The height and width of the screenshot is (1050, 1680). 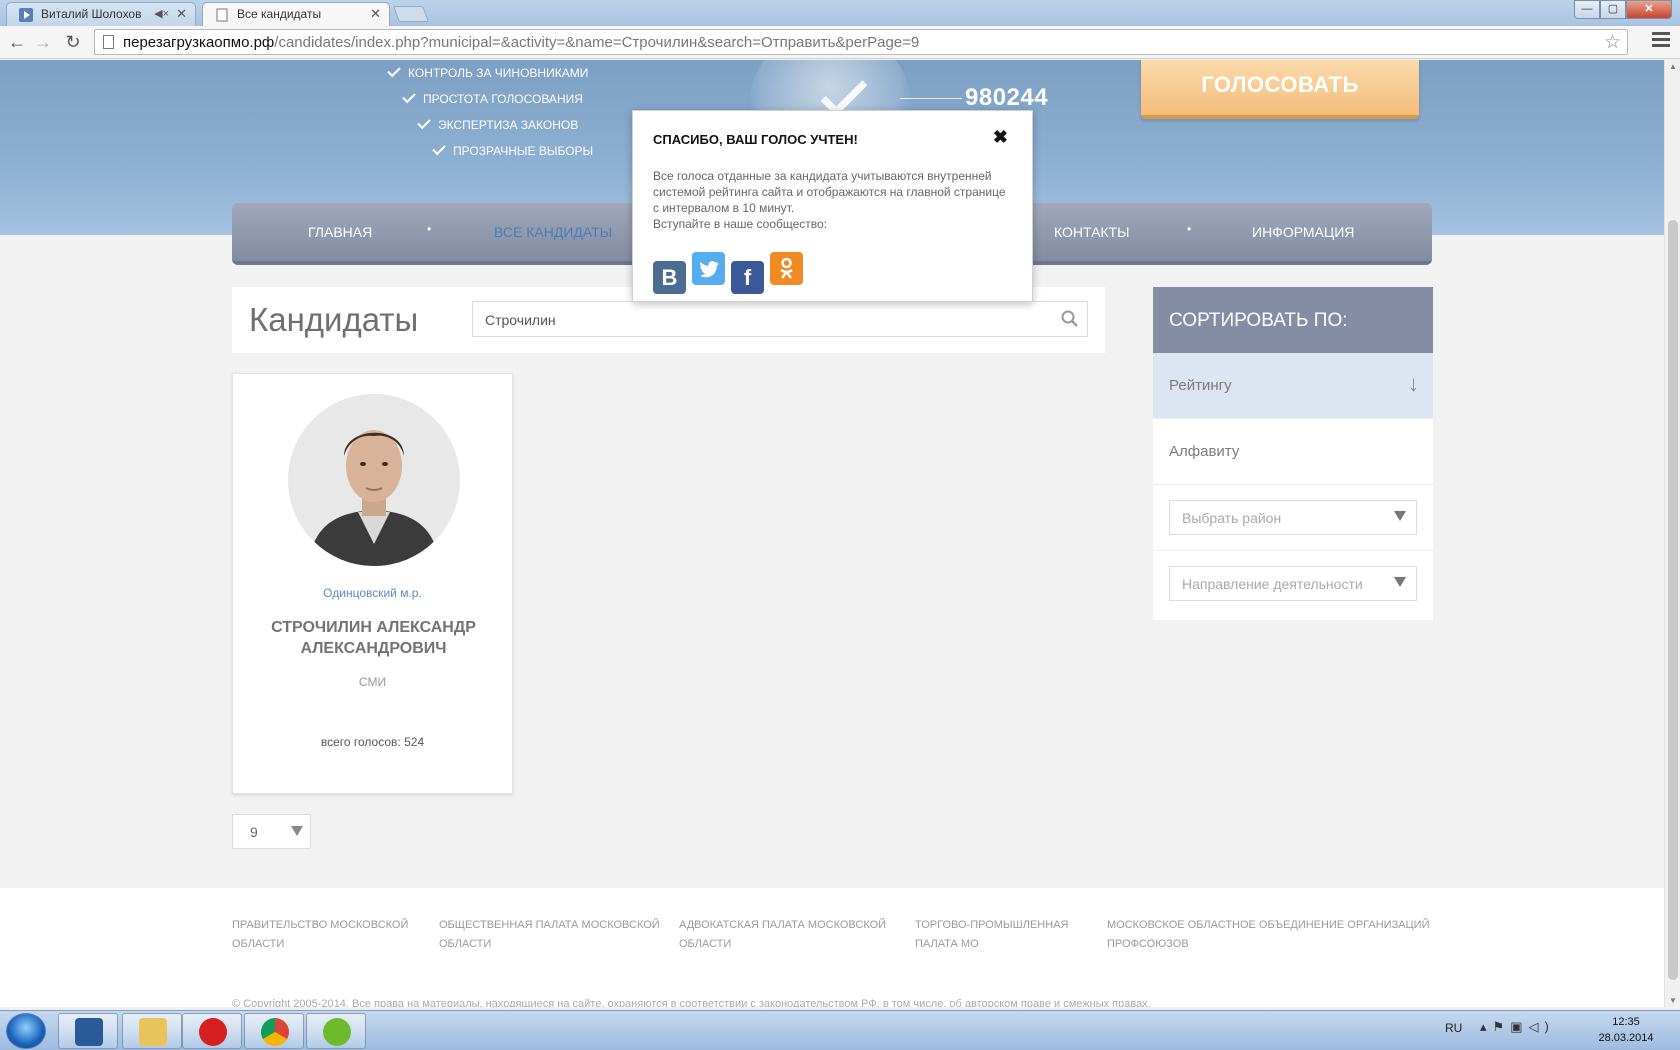 I want to click on video-favicon-icon, so click(x=26, y=15).